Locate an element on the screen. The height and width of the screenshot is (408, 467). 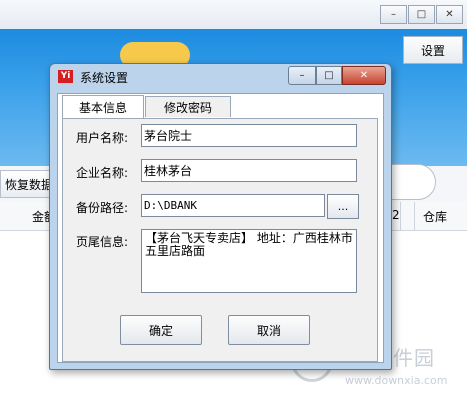
footer-info-textarea: 【茅台飞天专卖店】 地址：广西桂林市五里店路面 is located at coordinates (249, 261).